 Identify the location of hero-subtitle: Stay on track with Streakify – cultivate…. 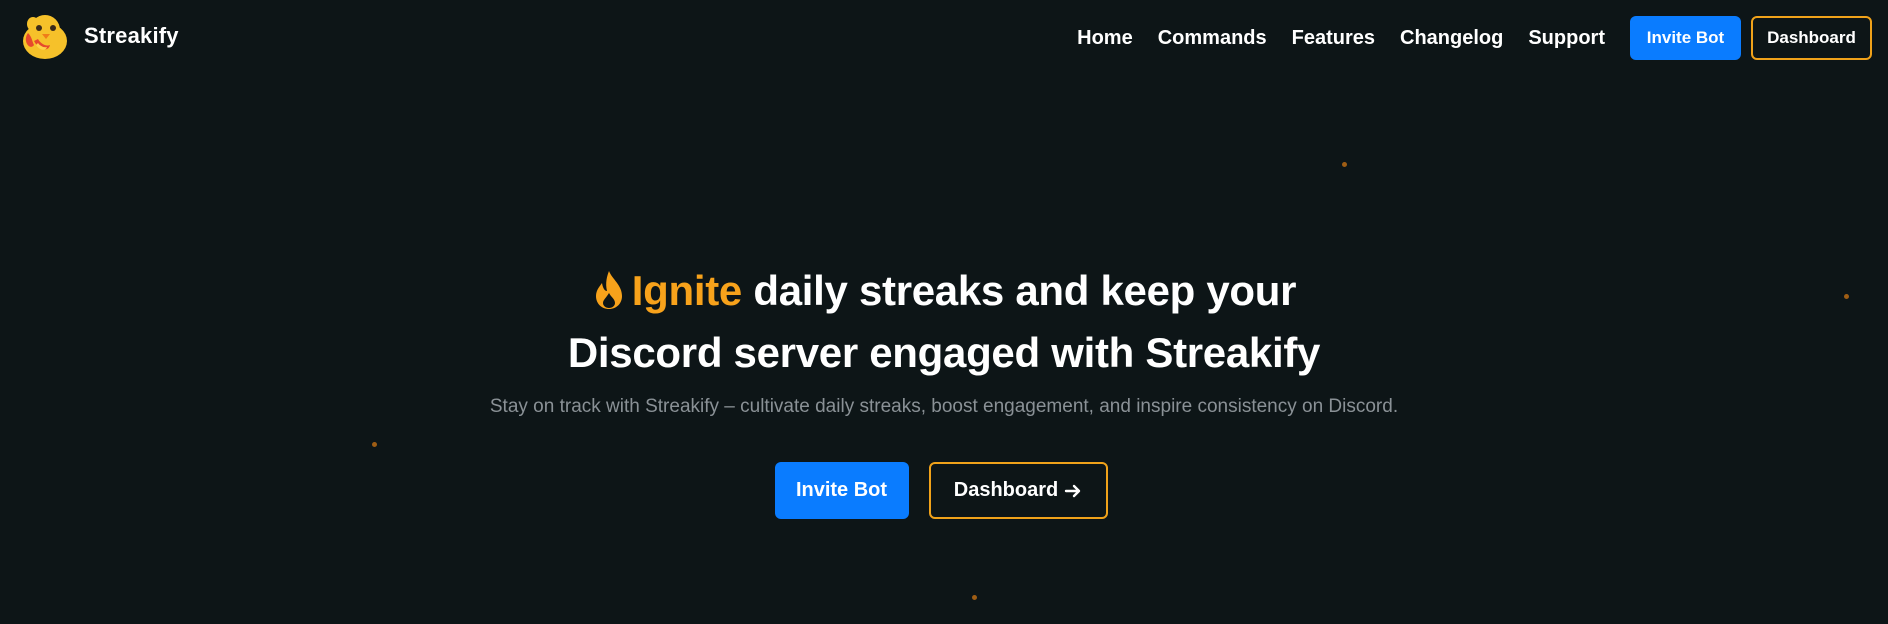
(944, 406).